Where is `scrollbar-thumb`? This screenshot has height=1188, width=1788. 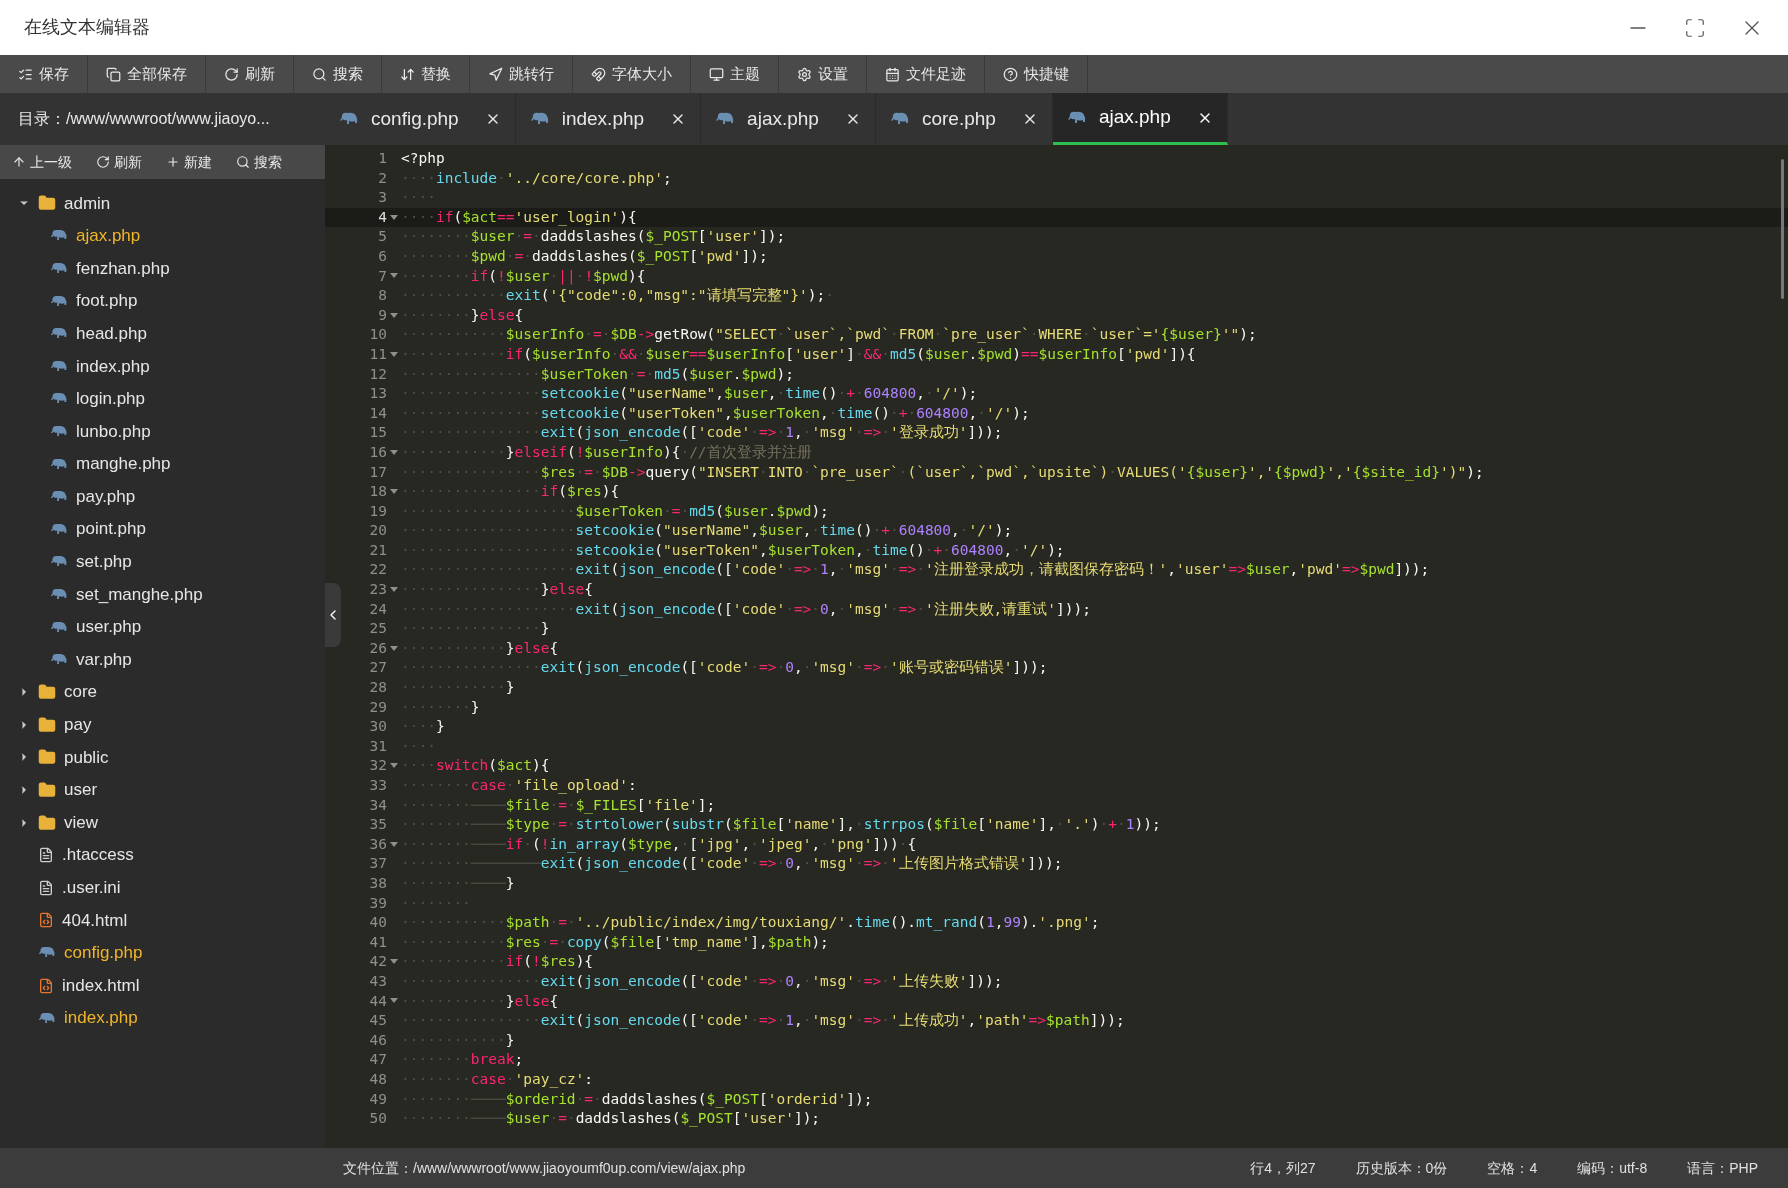
scrollbar-thumb is located at coordinates (1782, 229).